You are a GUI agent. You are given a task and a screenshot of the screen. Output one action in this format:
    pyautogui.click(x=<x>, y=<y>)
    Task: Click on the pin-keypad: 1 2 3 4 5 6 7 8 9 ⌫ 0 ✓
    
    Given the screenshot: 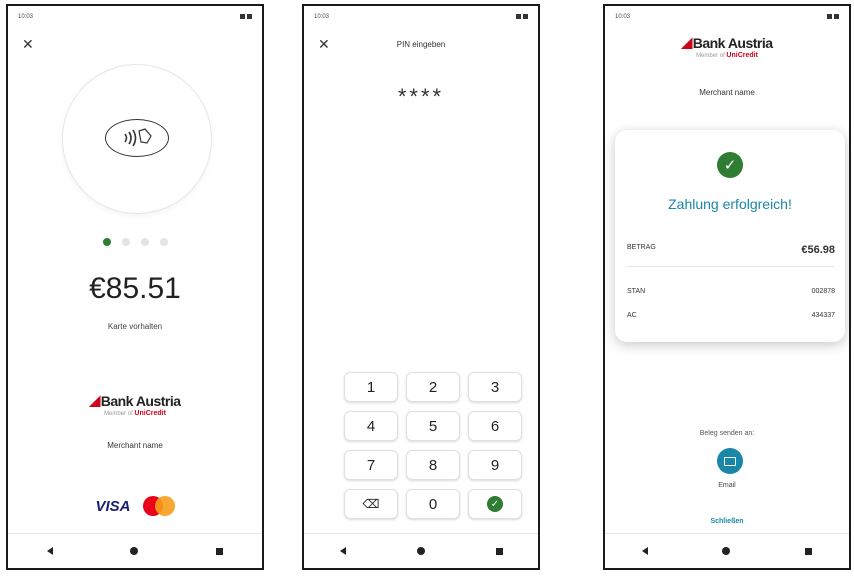 What is the action you would take?
    pyautogui.click(x=433, y=445)
    